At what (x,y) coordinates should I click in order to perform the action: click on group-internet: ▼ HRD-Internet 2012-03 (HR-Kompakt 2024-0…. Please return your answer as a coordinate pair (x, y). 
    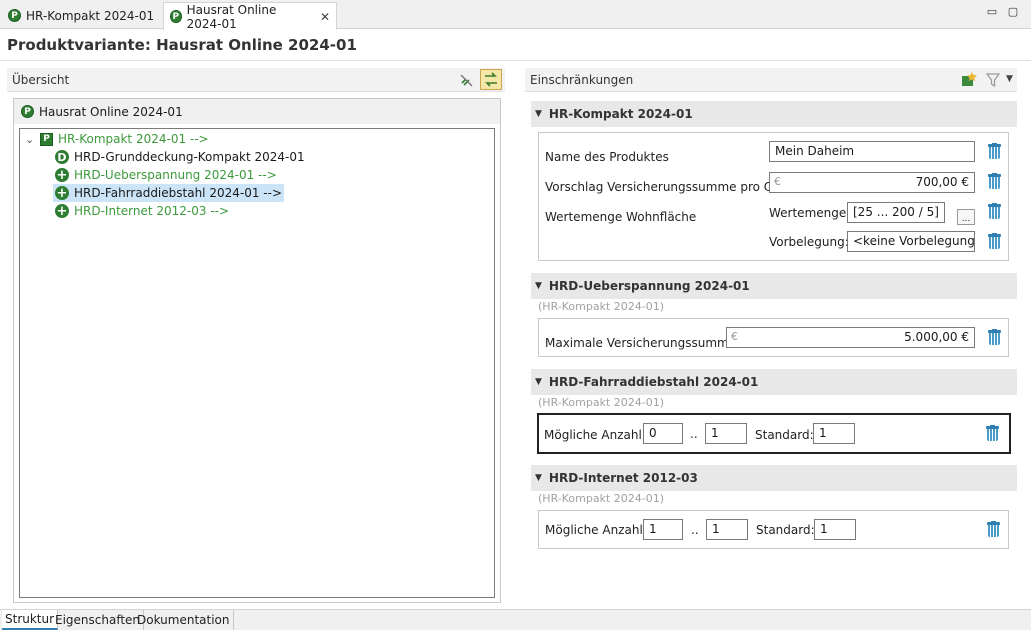
    Looking at the image, I should click on (774, 485).